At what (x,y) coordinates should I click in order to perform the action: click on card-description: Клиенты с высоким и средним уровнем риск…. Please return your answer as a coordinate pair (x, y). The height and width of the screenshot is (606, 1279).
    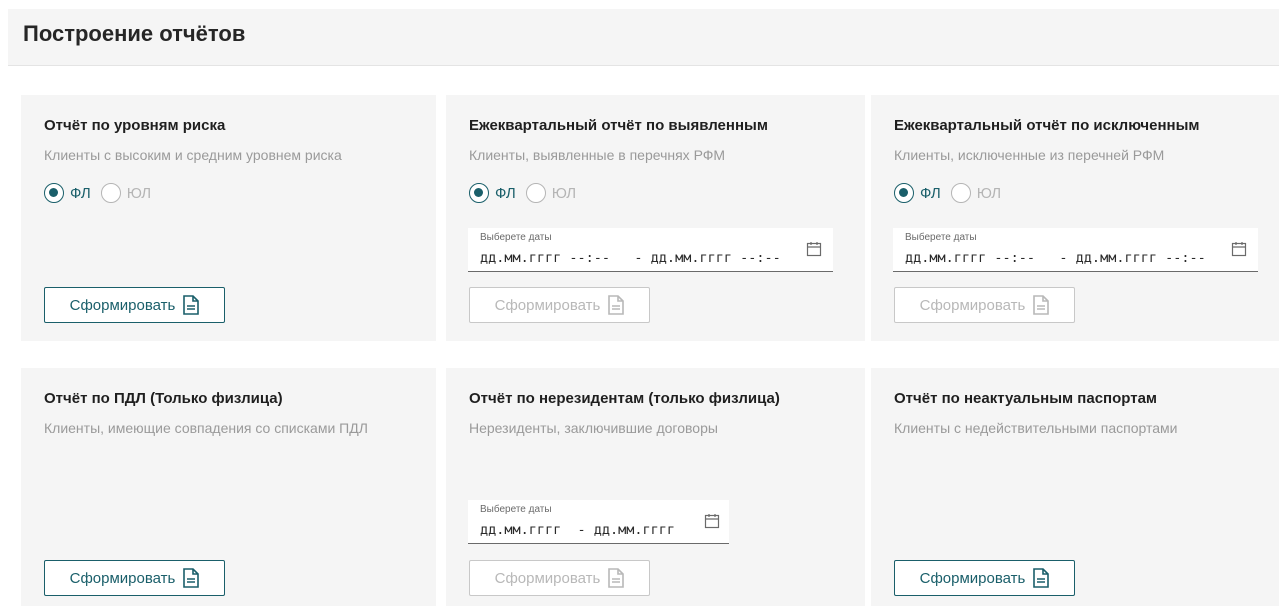
    Looking at the image, I should click on (193, 155).